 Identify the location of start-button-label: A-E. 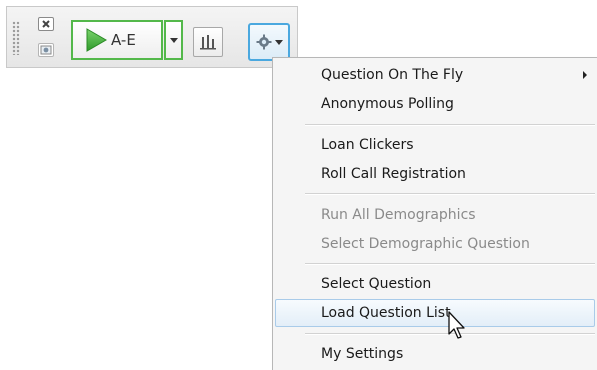
(123, 40).